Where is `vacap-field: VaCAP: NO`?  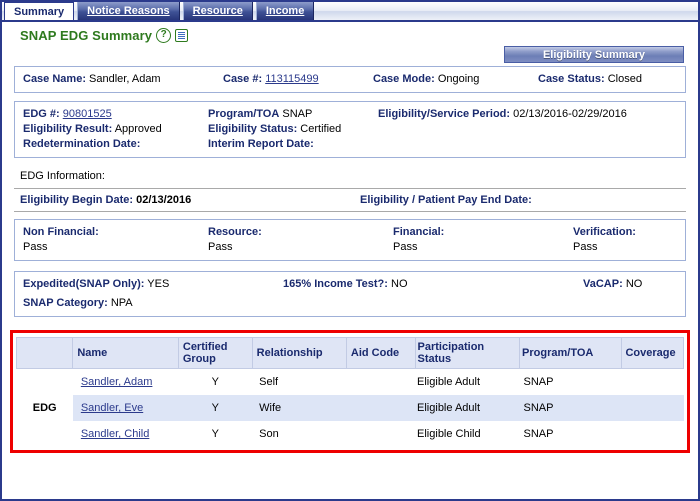
vacap-field: VaCAP: NO is located at coordinates (612, 284).